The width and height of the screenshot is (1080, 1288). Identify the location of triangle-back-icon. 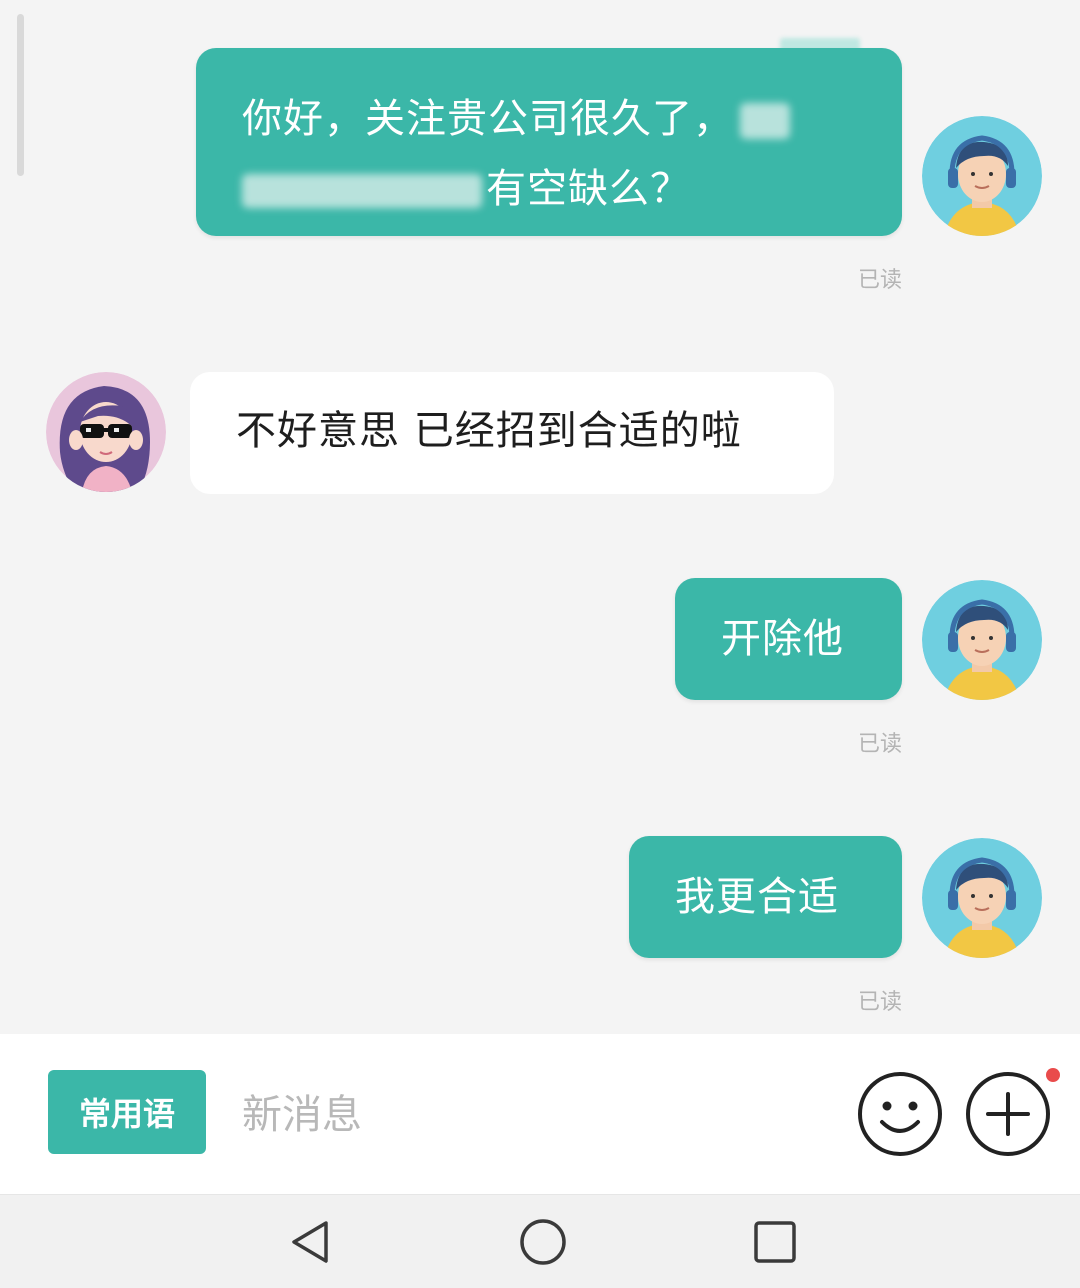
(310, 1242).